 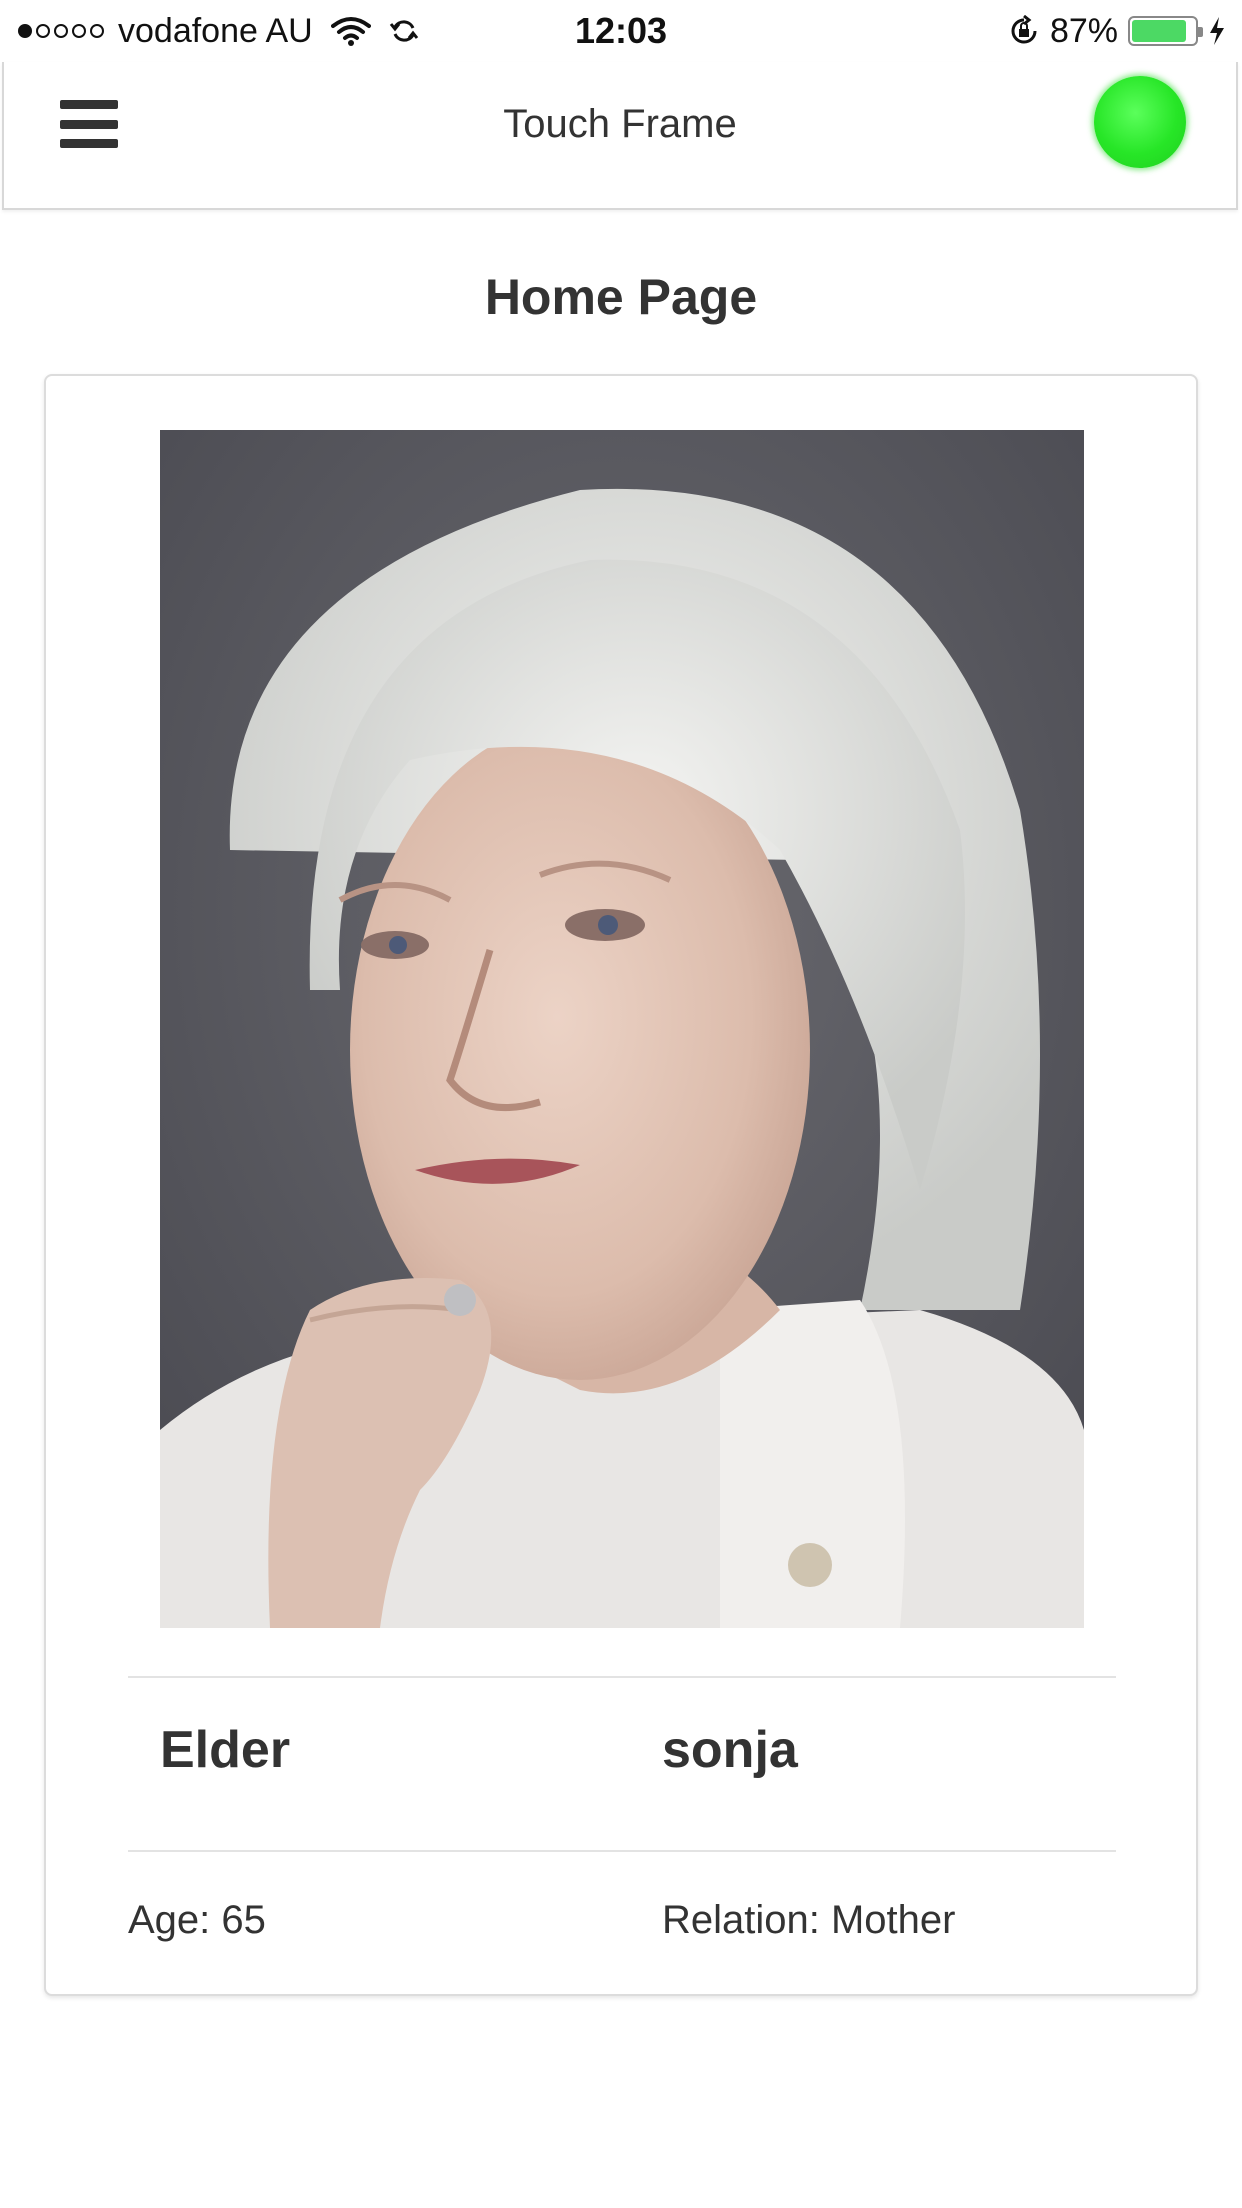 I want to click on battery-icon, so click(x=1165, y=31).